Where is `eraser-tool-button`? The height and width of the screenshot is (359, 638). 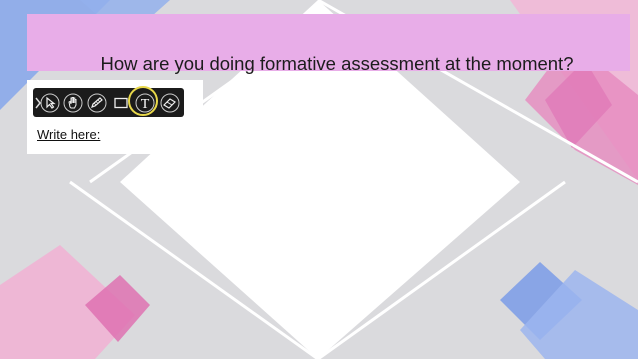
eraser-tool-button is located at coordinates (169, 102).